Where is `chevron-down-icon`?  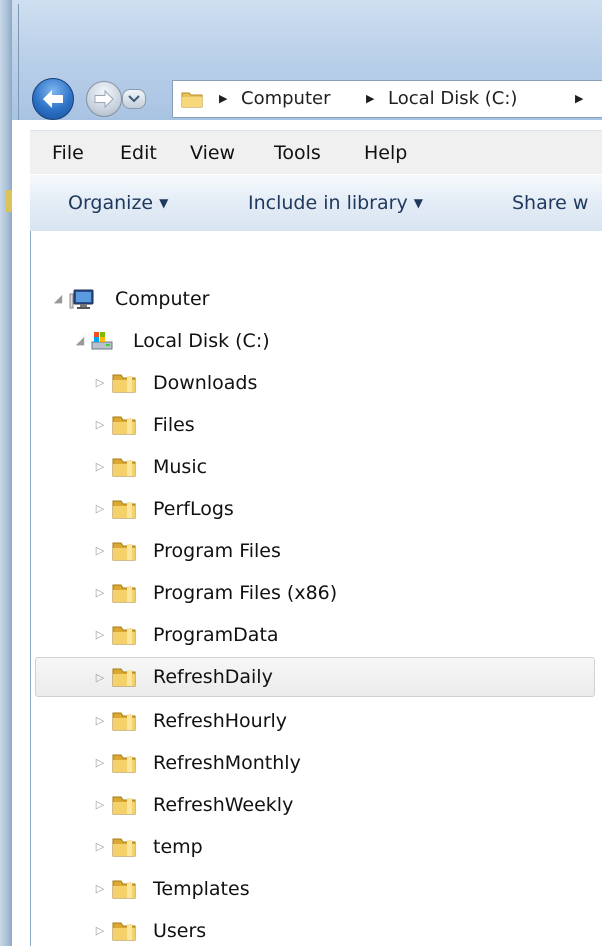 chevron-down-icon is located at coordinates (134, 99).